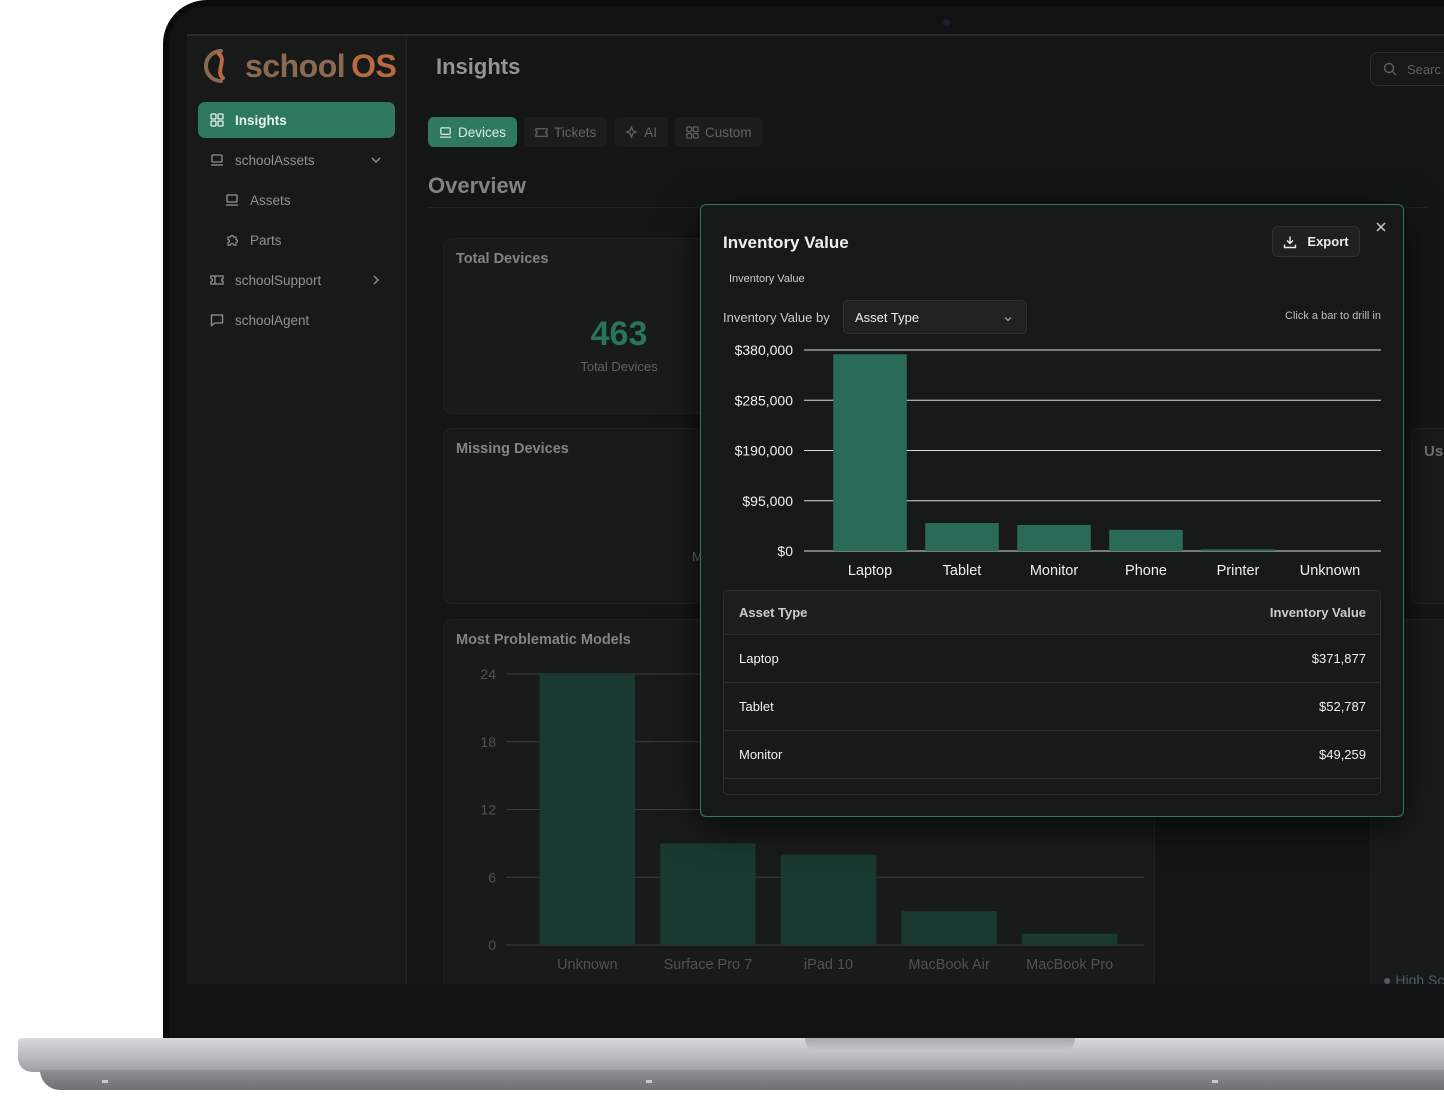  Describe the element at coordinates (1342, 754) in the screenshot. I see `cell-inventory-value: $49,259` at that location.